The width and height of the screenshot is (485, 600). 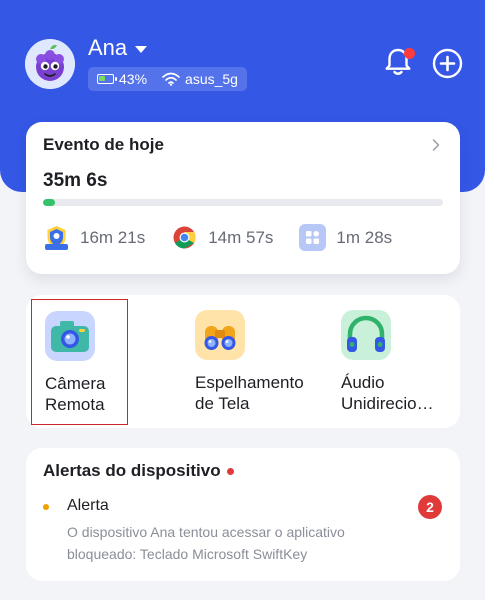 What do you see at coordinates (436, 145) in the screenshot?
I see `chevron-right-icon` at bounding box center [436, 145].